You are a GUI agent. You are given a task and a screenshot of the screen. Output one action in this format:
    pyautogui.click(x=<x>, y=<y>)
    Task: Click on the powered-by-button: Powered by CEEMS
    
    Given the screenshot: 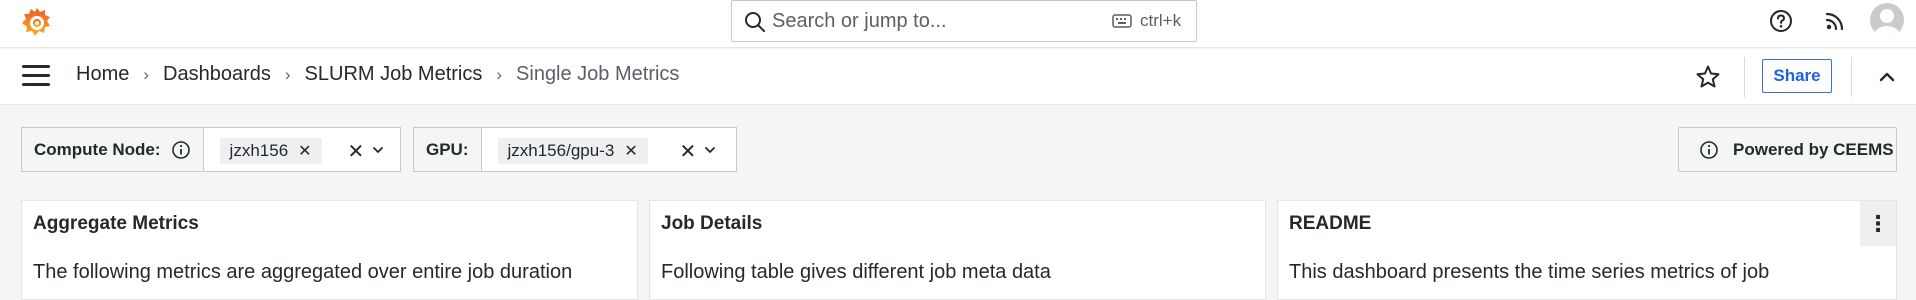 What is the action you would take?
    pyautogui.click(x=1787, y=149)
    